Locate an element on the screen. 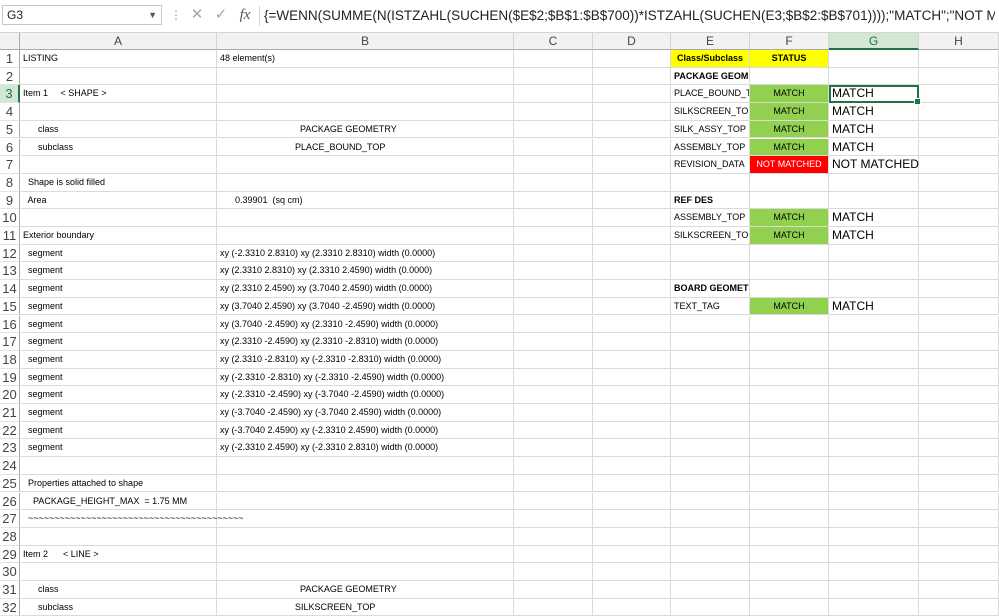  cell-d10 is located at coordinates (632, 218).